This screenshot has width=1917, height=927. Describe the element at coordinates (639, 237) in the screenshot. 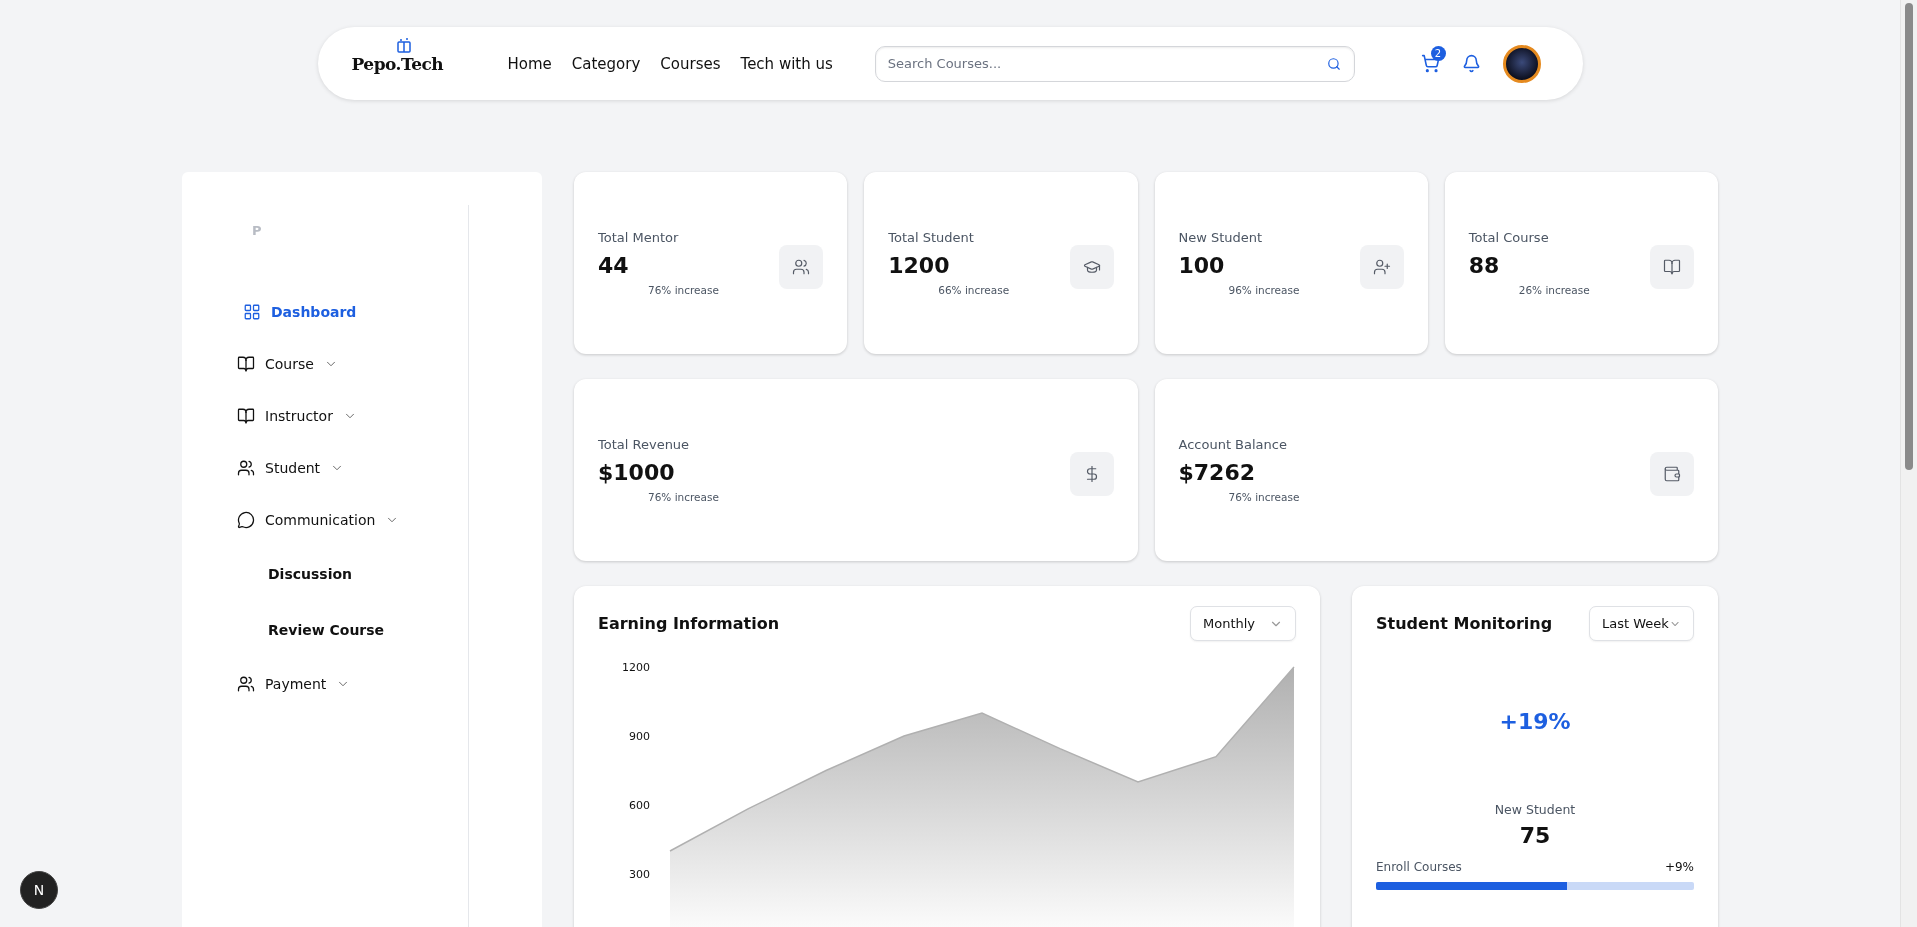

I see `stat-label: Total Mentor` at that location.